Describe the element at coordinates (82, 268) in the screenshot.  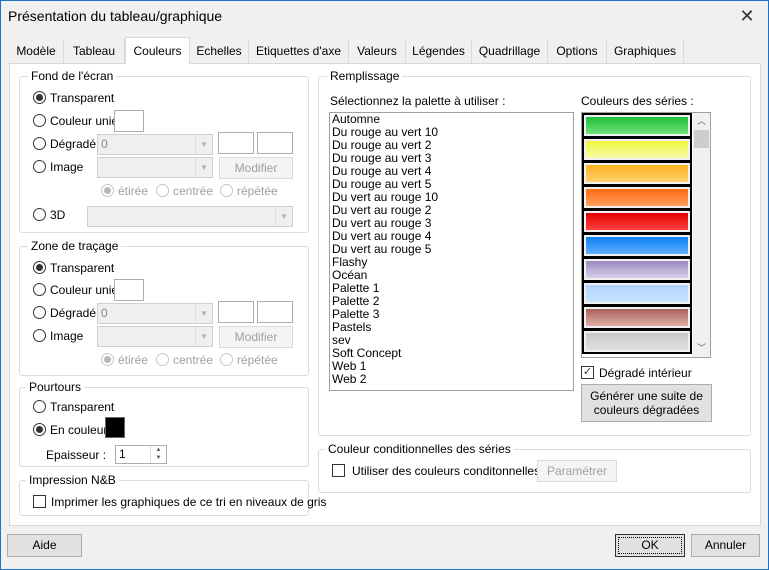
I see `zone-transparent-label: Transparent` at that location.